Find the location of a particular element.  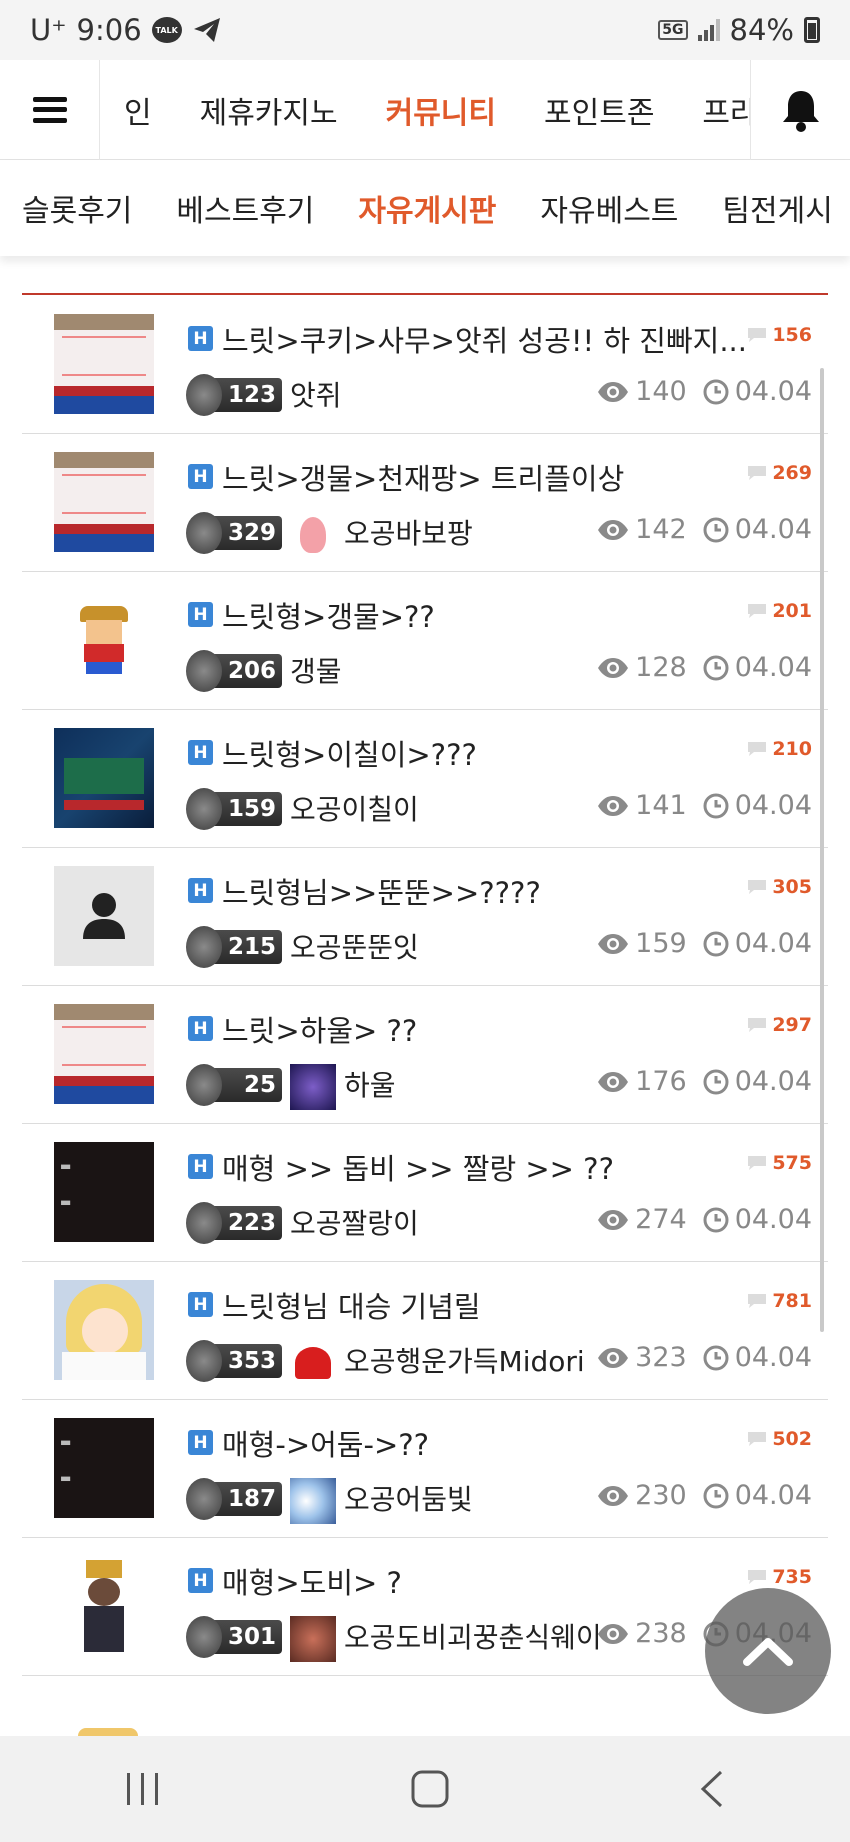

post-title: 느릿>하울> ?? is located at coordinates (319, 1029).